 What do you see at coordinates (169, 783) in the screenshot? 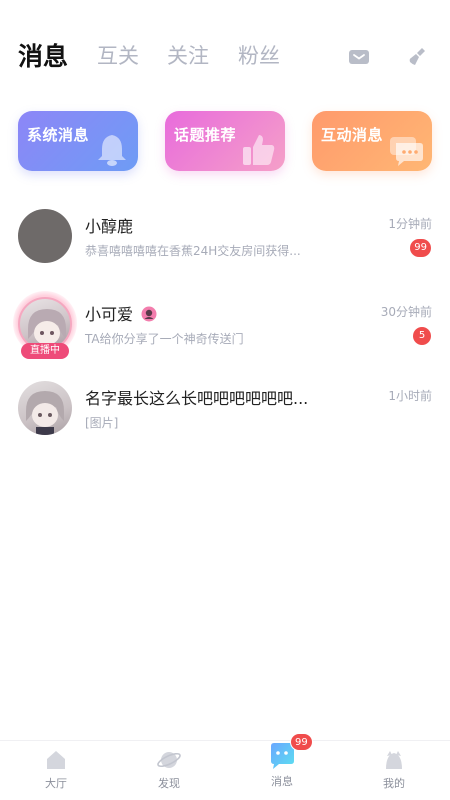
I see `nav-label: 发现` at bounding box center [169, 783].